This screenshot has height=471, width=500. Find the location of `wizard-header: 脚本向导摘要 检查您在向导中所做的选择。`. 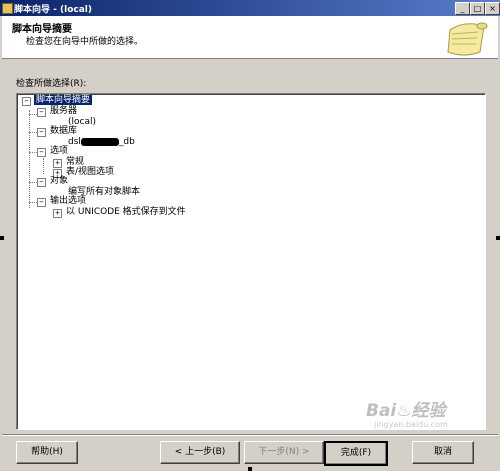

wizard-header: 脚本向导摘要 检查您在向导中所做的选择。 is located at coordinates (250, 37).